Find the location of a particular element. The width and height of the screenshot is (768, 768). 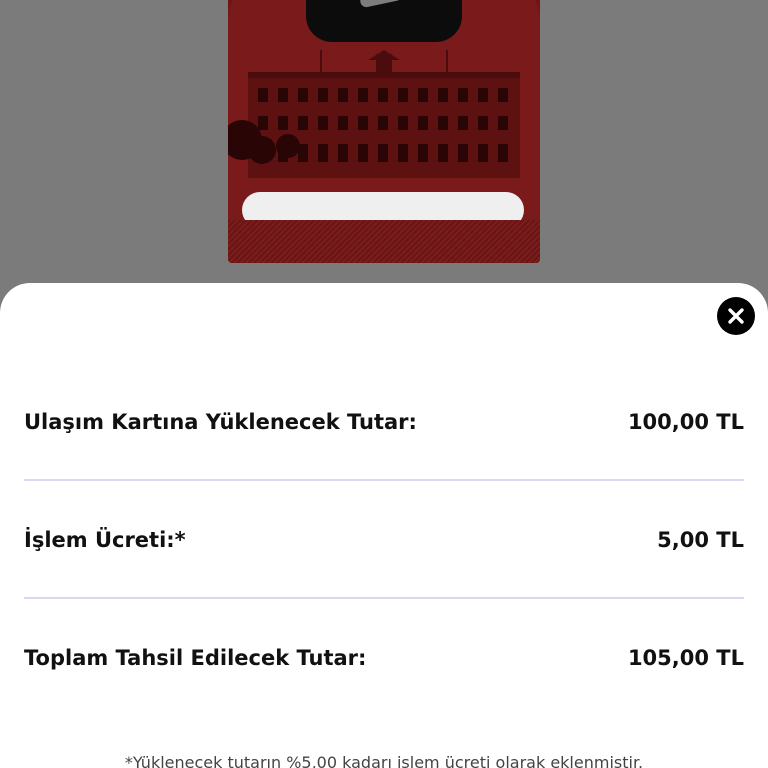

card-building-illustration is located at coordinates (374, 114).